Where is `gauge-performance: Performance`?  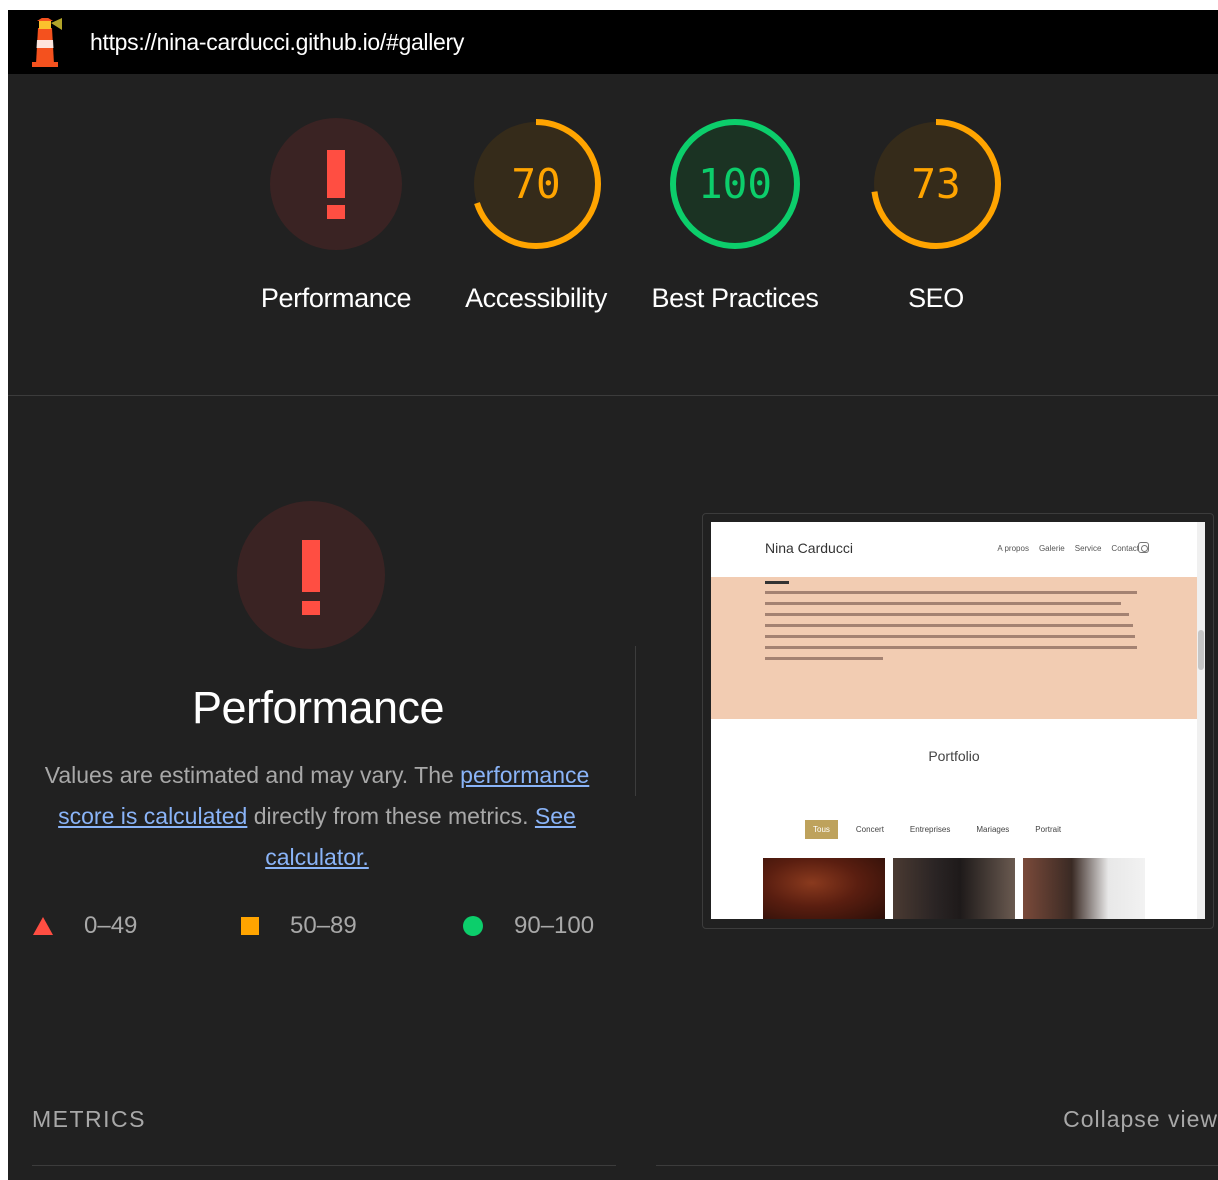
gauge-performance: Performance is located at coordinates (336, 217).